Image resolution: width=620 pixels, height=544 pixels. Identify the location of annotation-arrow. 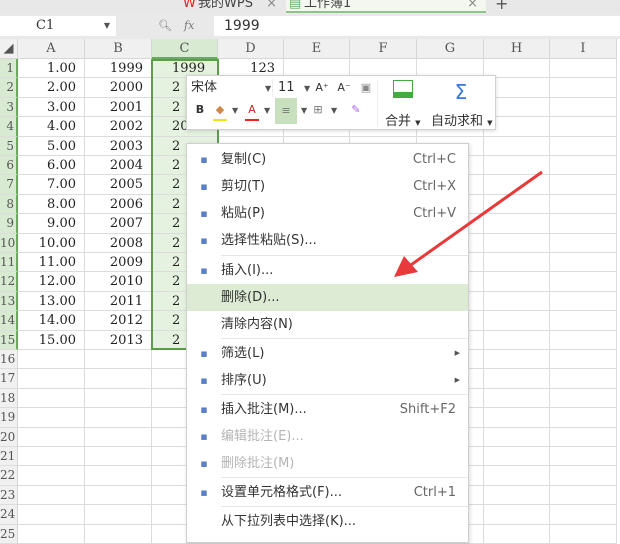
(468, 223).